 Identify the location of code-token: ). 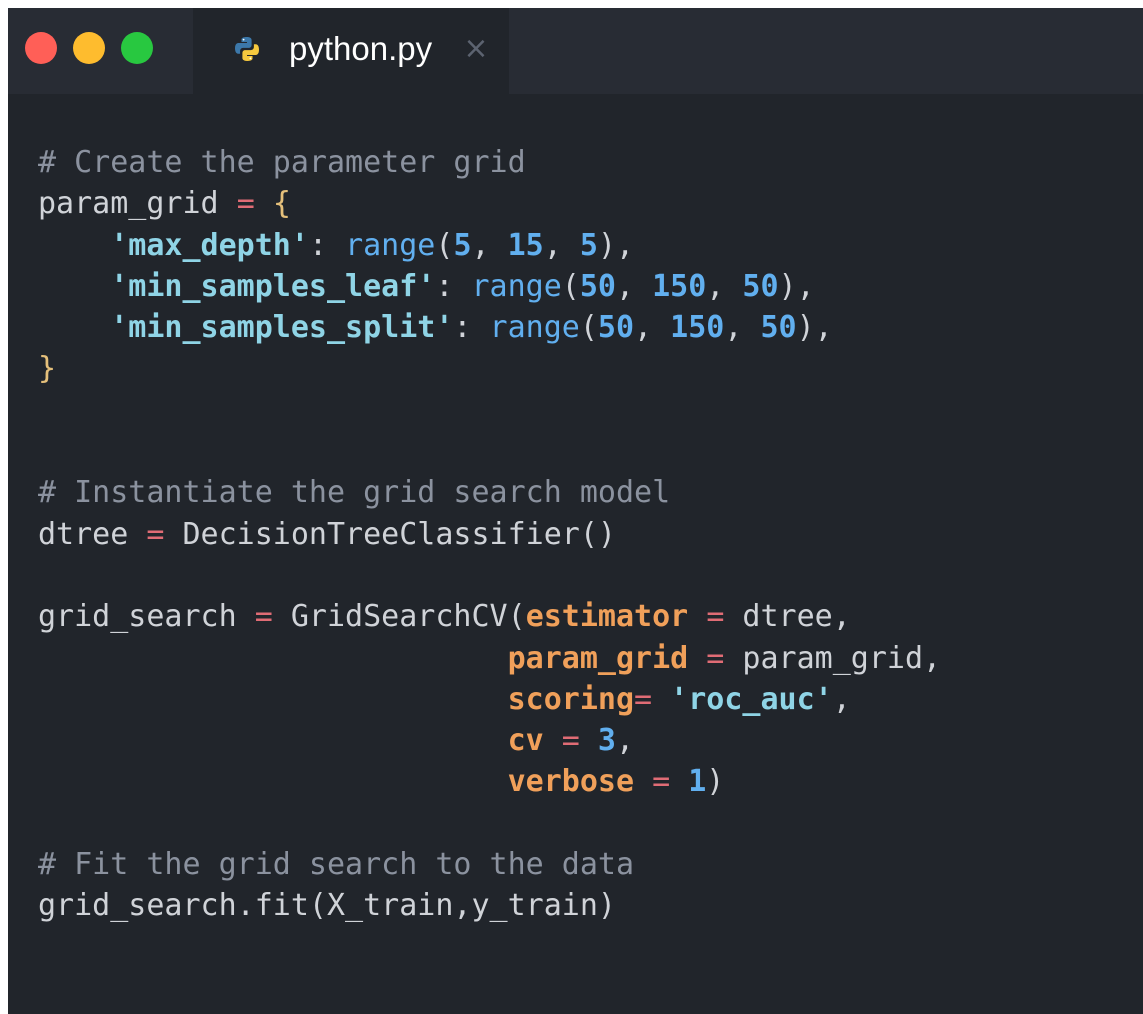
(715, 782).